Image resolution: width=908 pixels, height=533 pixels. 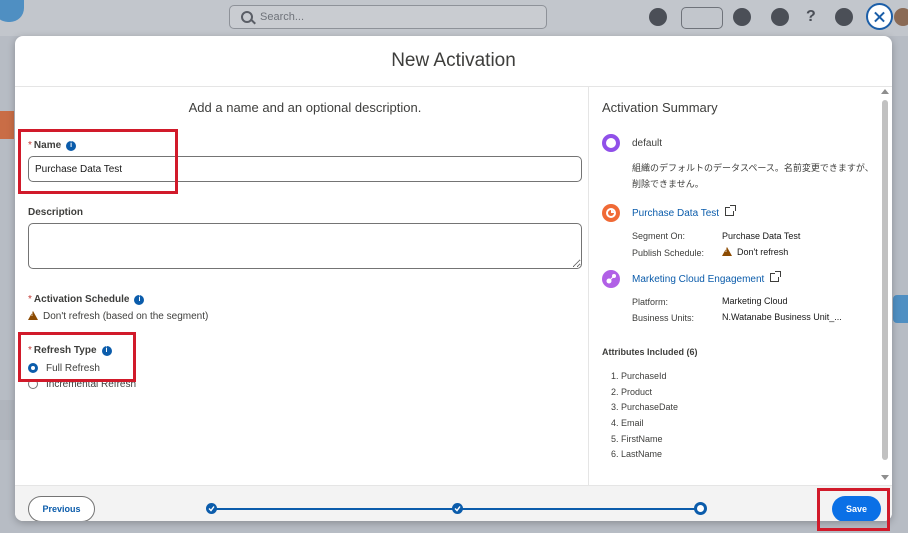 I want to click on dataspace-name: default, so click(x=647, y=143).